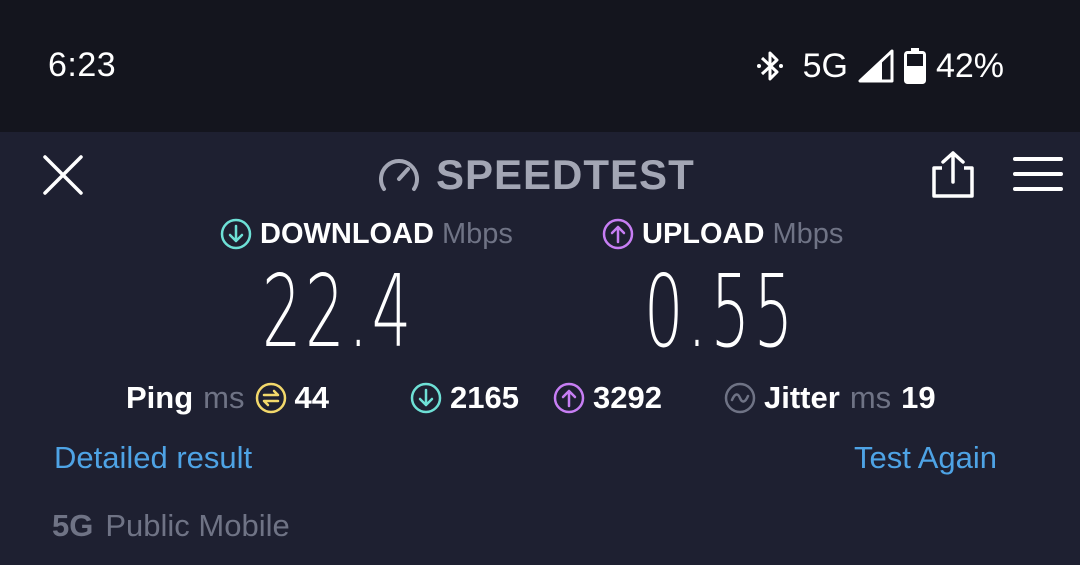 The height and width of the screenshot is (565, 1080). I want to click on upload-header: UPLOAD Mbps, so click(722, 234).